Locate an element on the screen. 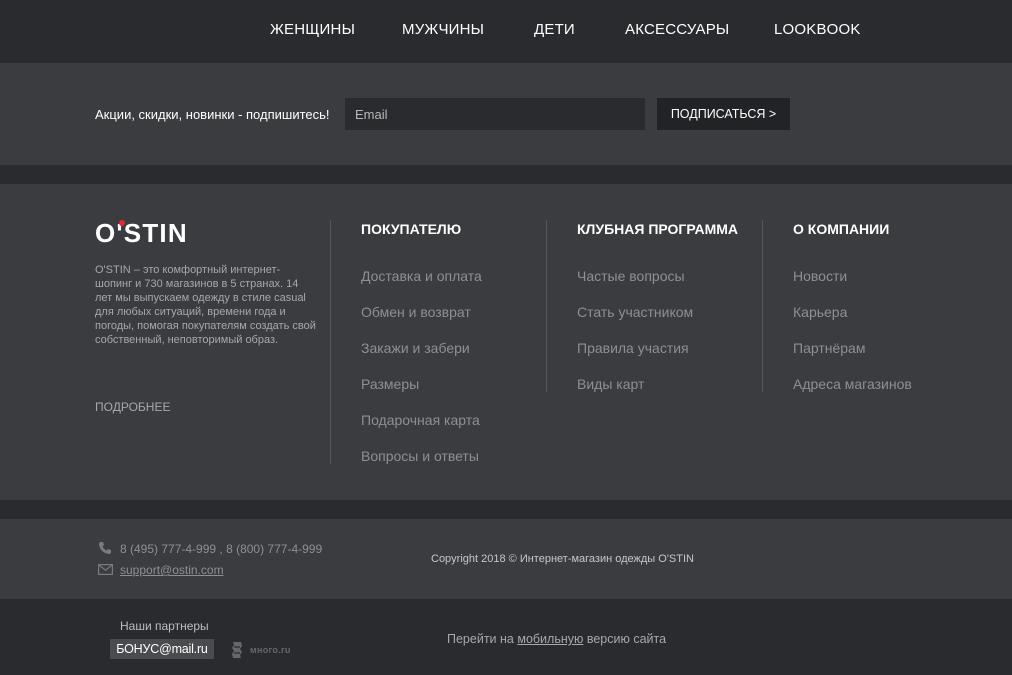 Image resolution: width=1012 pixels, height=675 pixels. link-faq: Вопросы и ответы is located at coordinates (420, 456).